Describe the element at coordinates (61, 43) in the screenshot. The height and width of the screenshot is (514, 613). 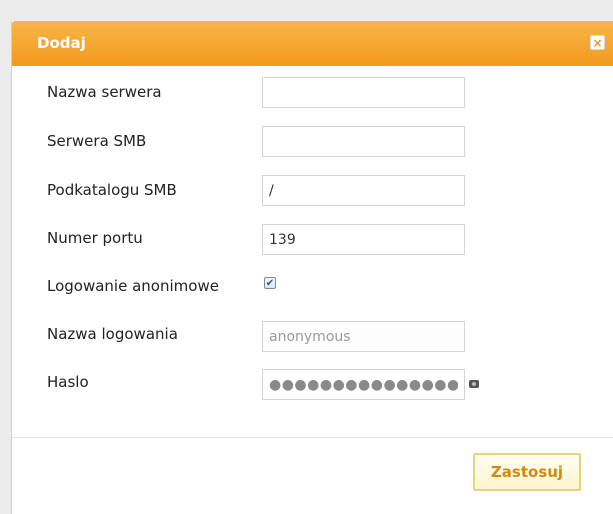
I see `dialog-title: Dodaj` at that location.